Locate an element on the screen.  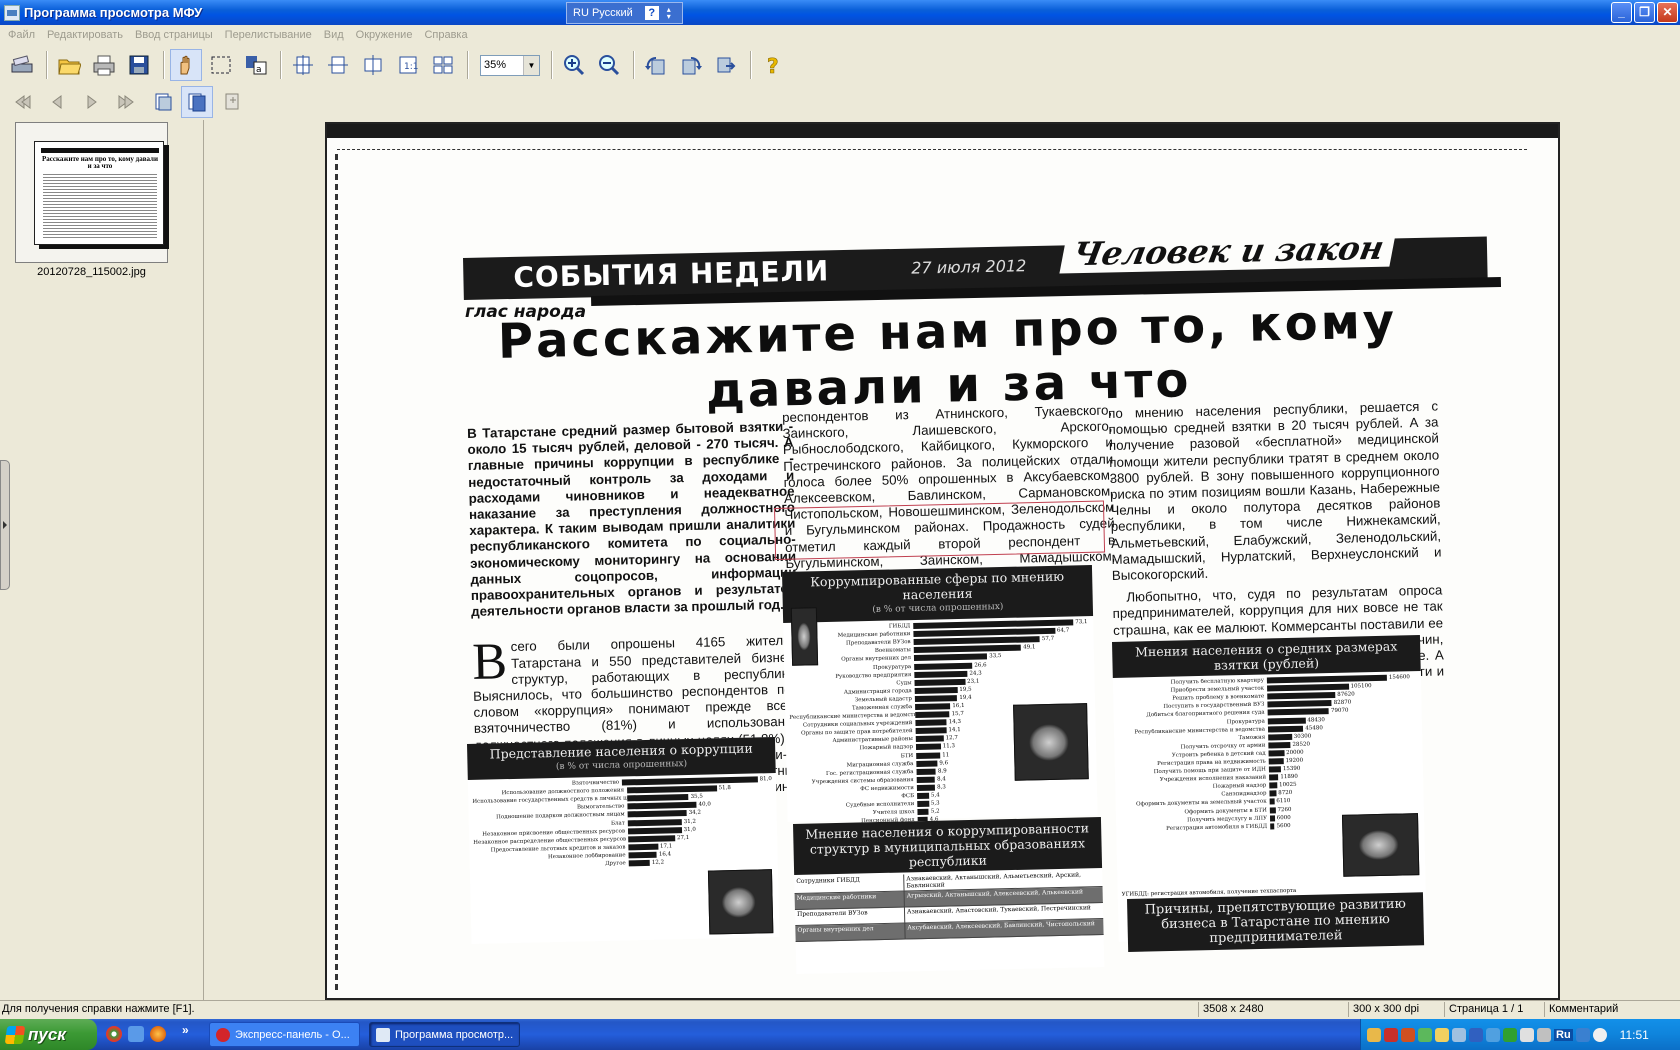
fit-page-button is located at coordinates (303, 65).